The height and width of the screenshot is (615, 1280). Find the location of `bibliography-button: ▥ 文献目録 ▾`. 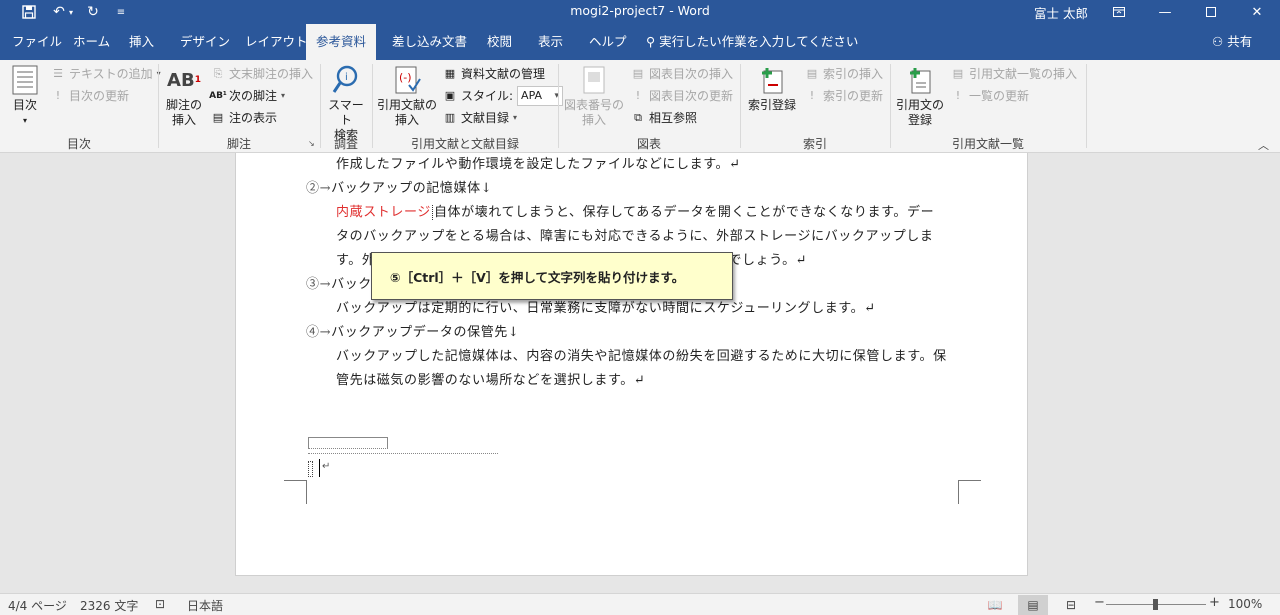

bibliography-button: ▥ 文献目録 ▾ is located at coordinates (479, 118).